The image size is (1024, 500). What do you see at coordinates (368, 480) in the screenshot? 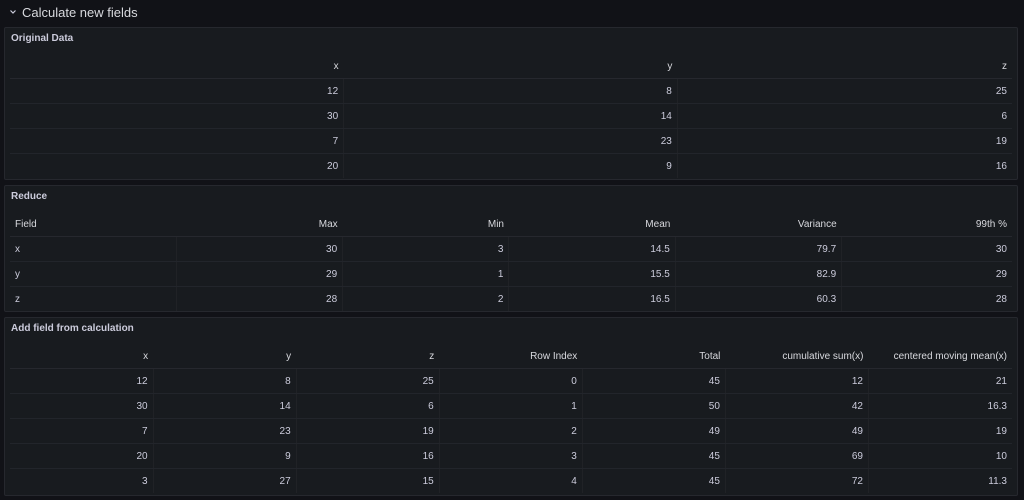
I see `table-cell: 15` at bounding box center [368, 480].